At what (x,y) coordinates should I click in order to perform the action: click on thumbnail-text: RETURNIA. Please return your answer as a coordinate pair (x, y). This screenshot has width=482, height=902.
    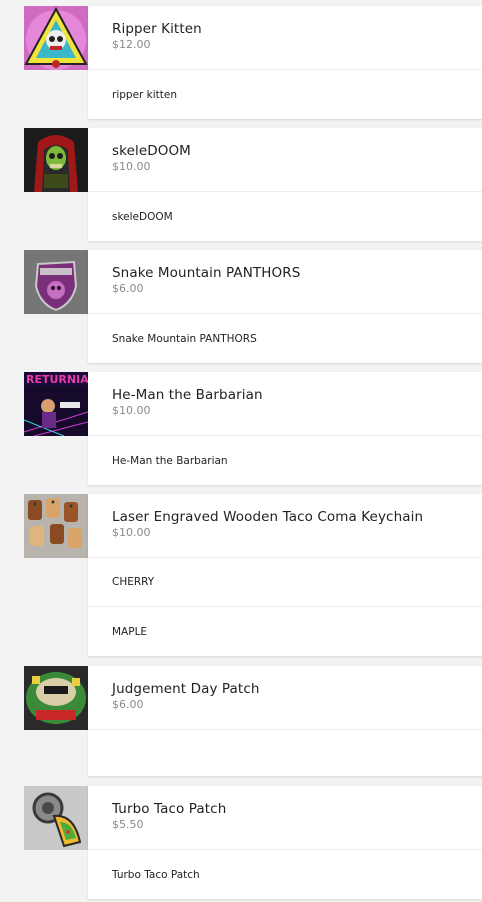
    Looking at the image, I should click on (57, 379).